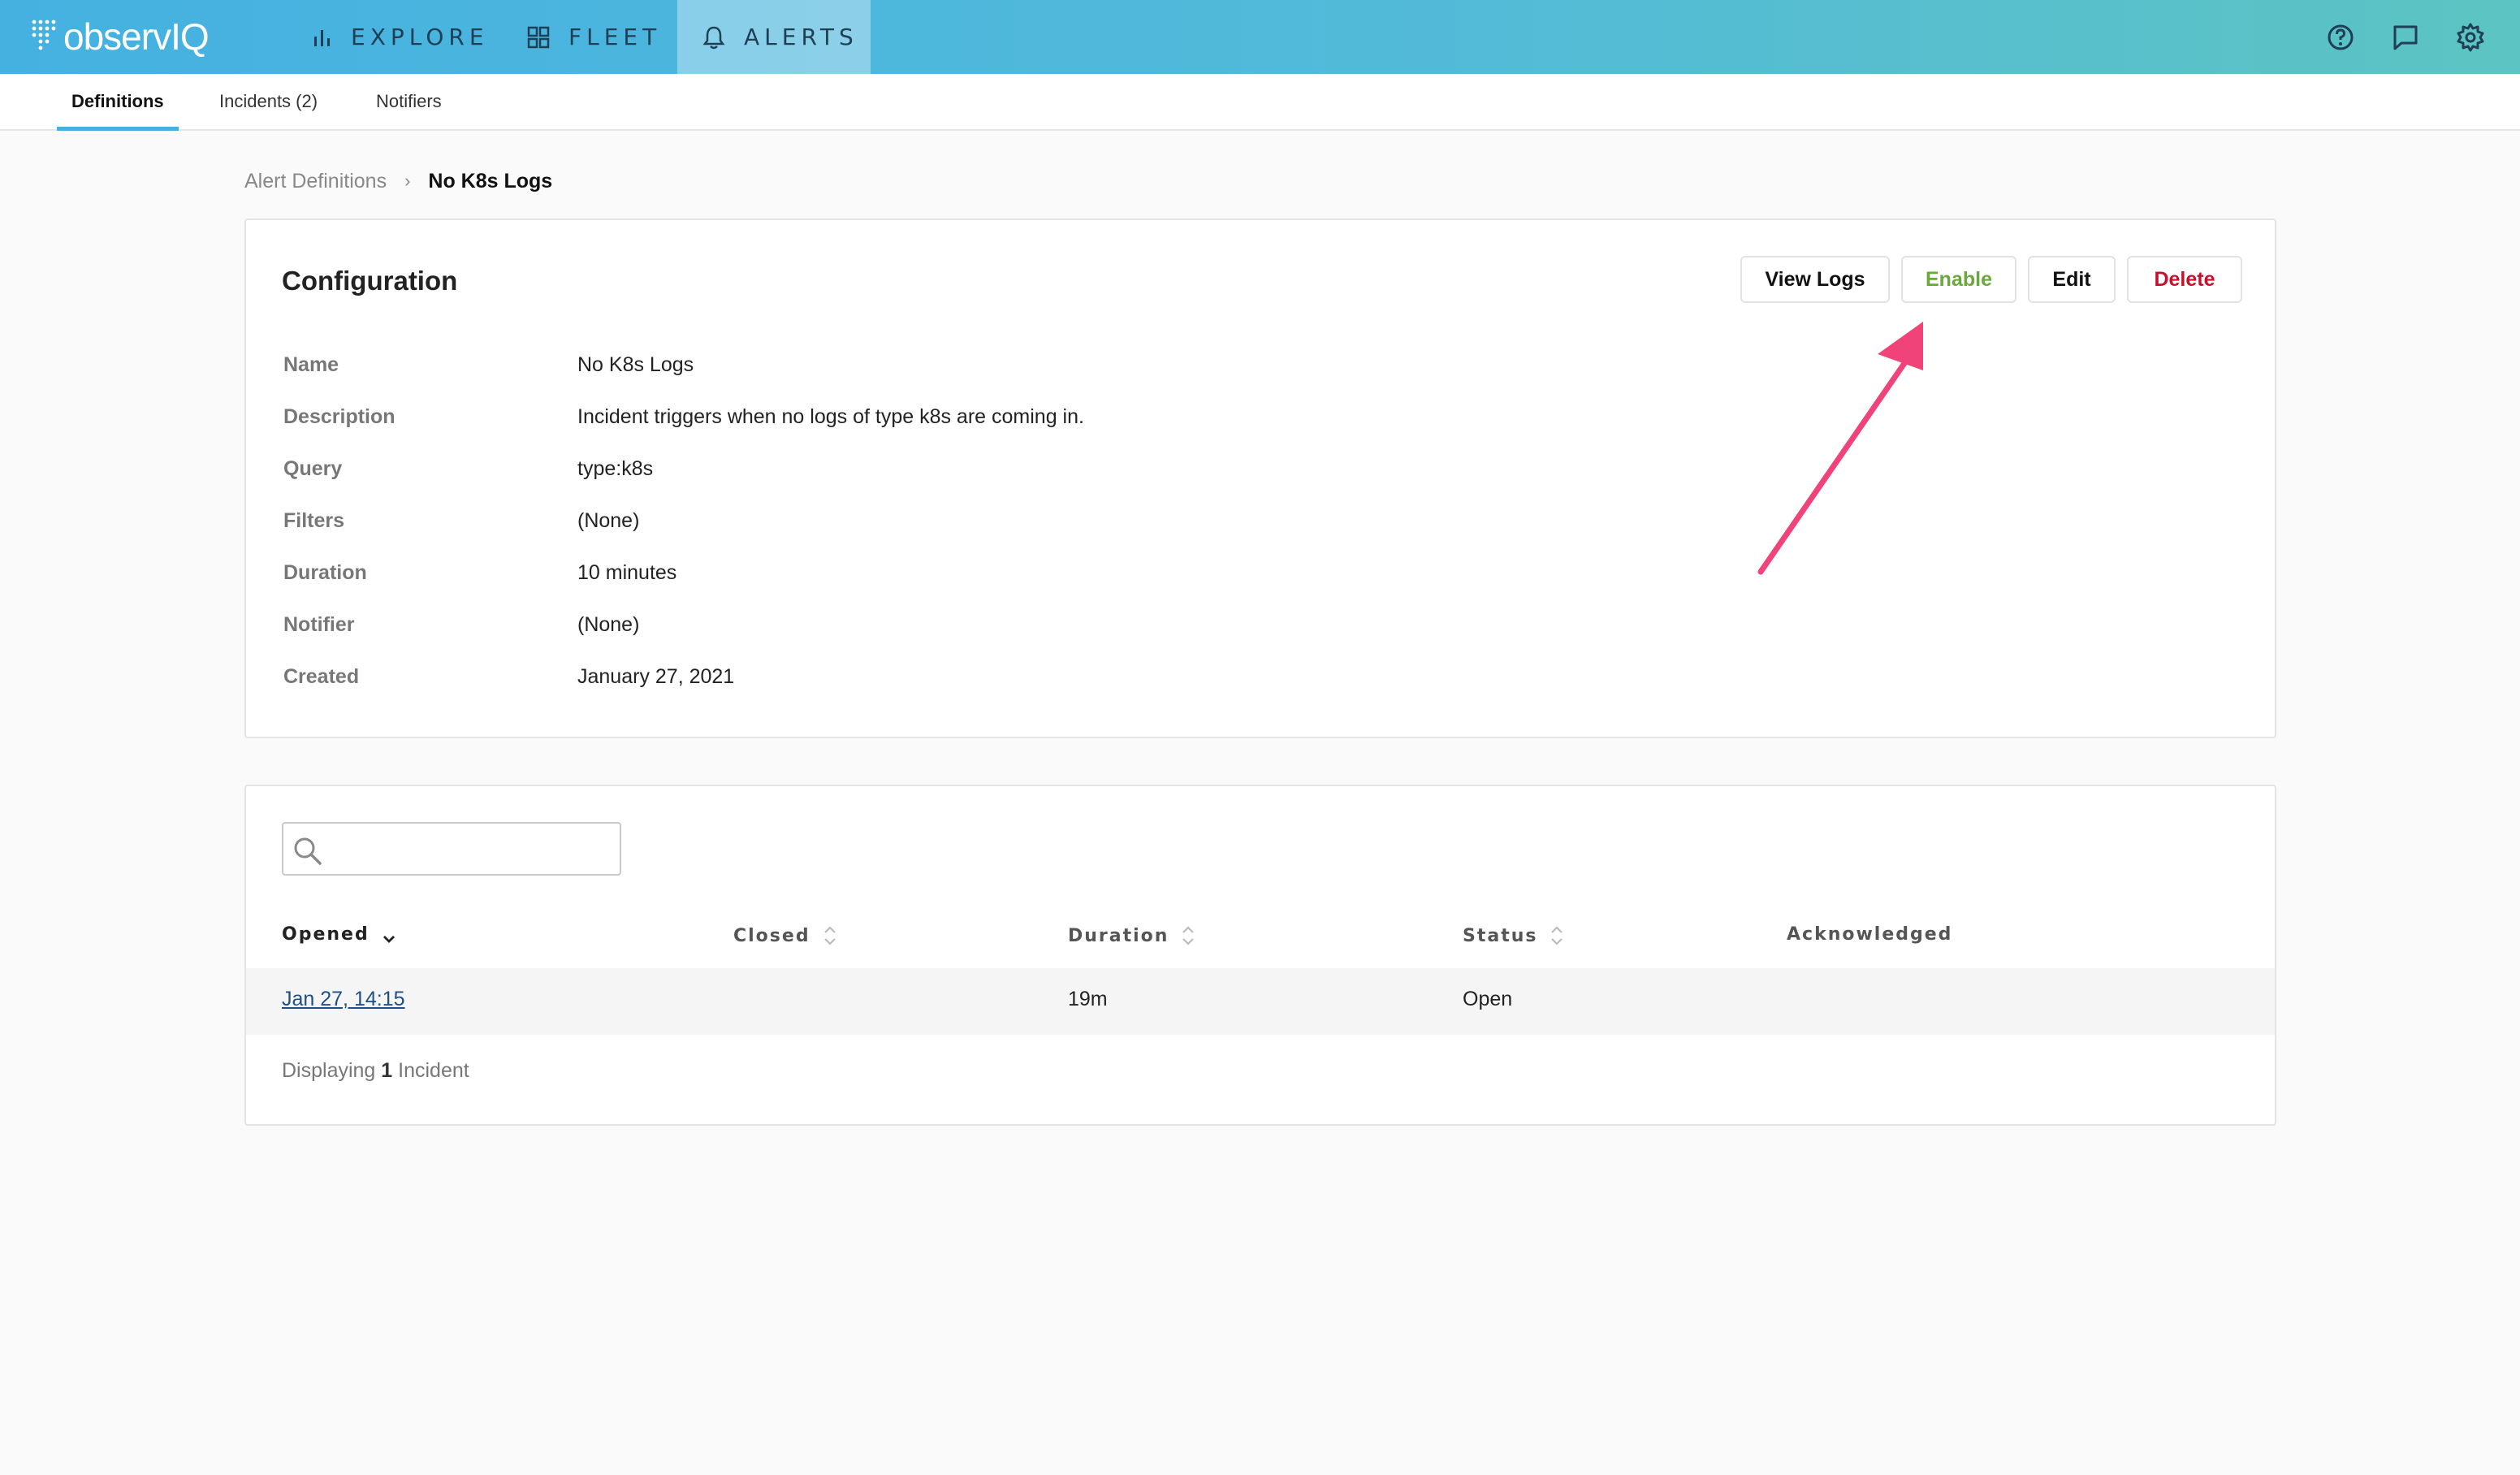 Image resolution: width=2520 pixels, height=1475 pixels. I want to click on field-value: 10 minutes, so click(627, 572).